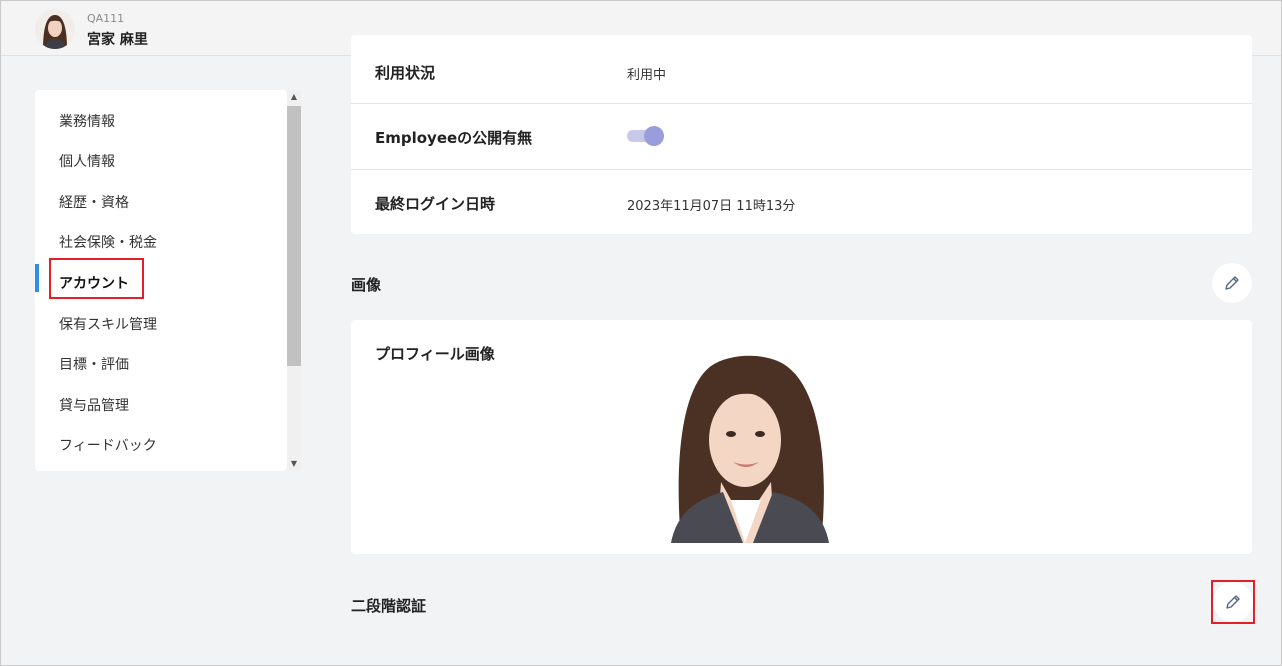  What do you see at coordinates (435, 204) in the screenshot?
I see `last-login-label: 最終ログイン日時` at bounding box center [435, 204].